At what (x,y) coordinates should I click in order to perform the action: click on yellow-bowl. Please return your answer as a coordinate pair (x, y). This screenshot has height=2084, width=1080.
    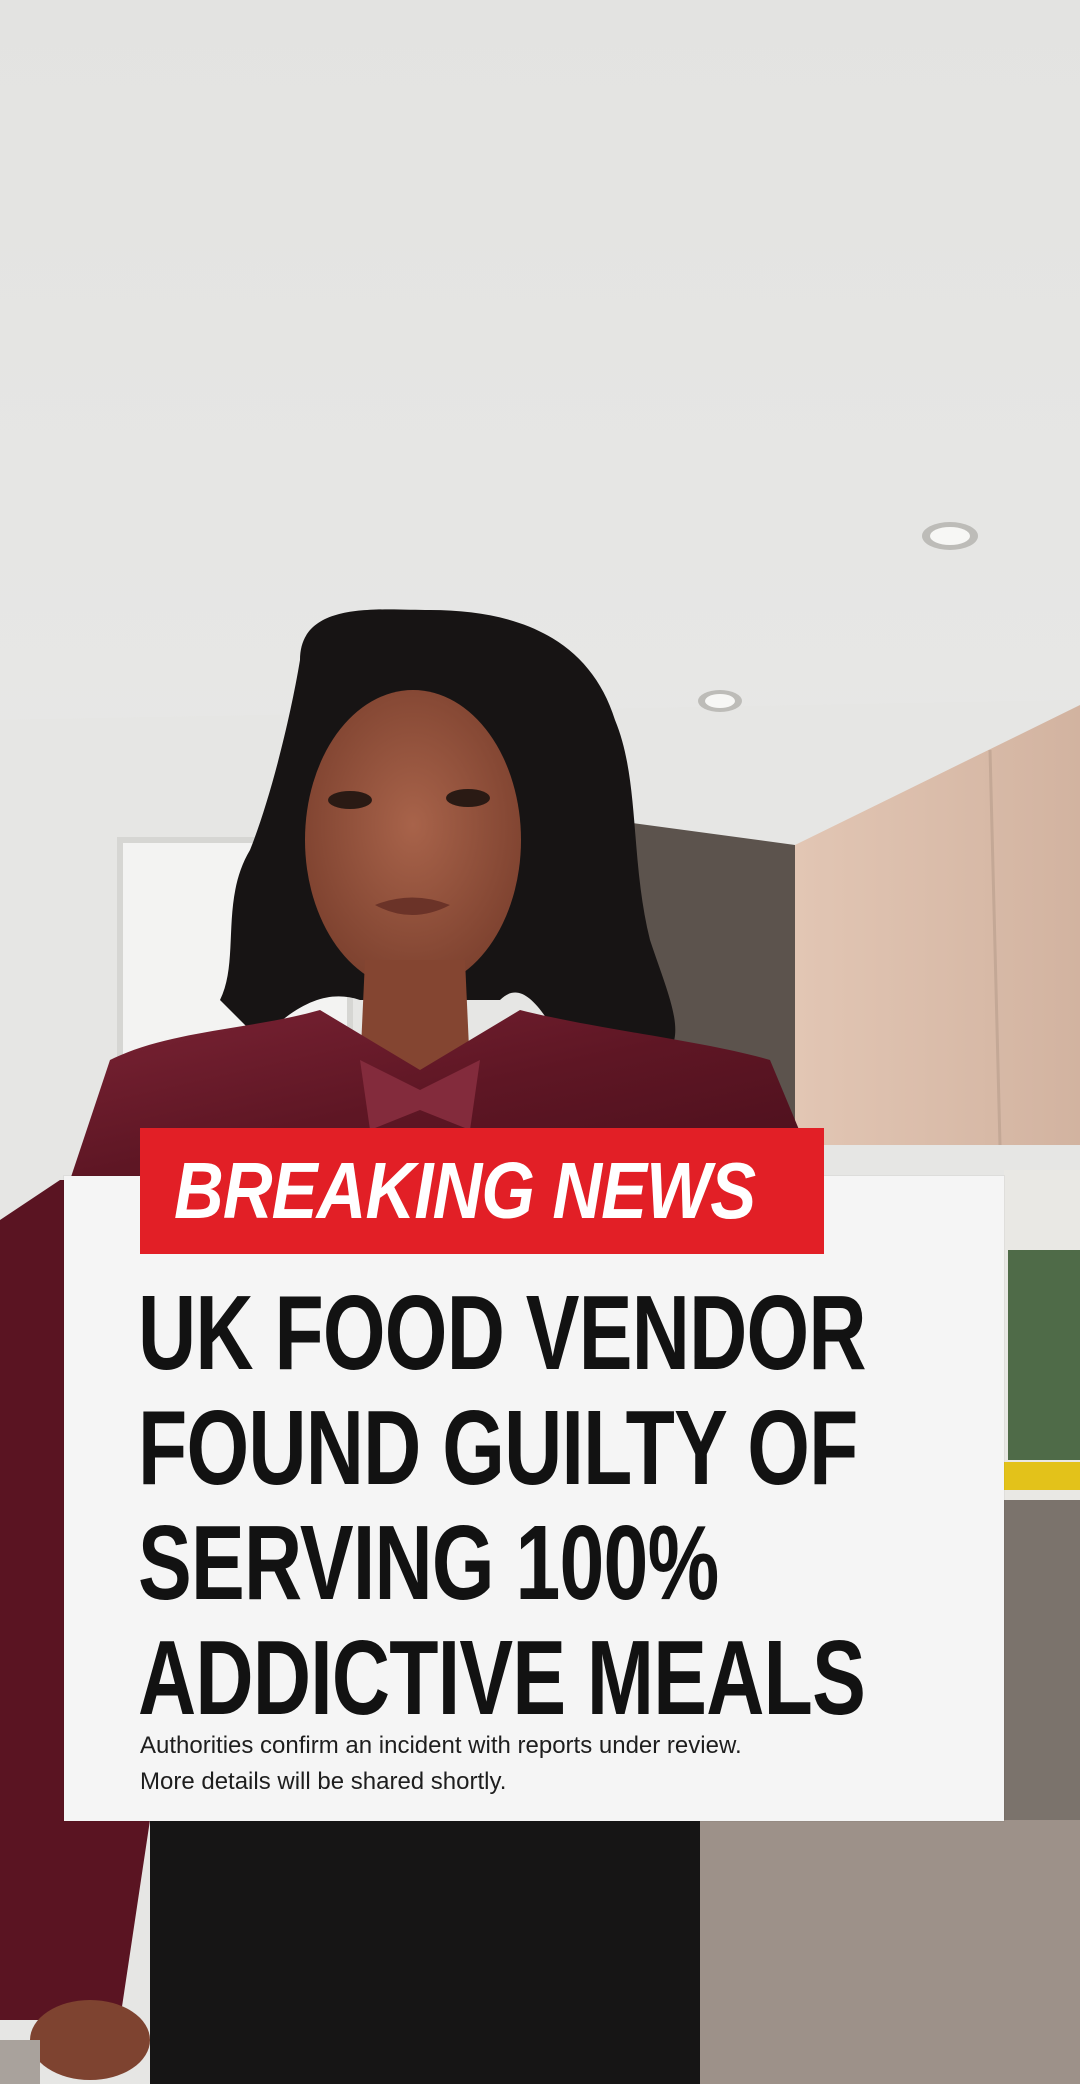
    Looking at the image, I should click on (1042, 1476).